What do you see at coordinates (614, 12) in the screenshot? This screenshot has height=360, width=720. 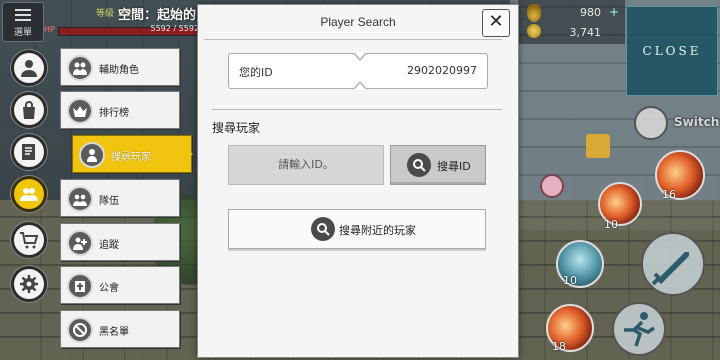 I see `add-currency-button: +` at bounding box center [614, 12].